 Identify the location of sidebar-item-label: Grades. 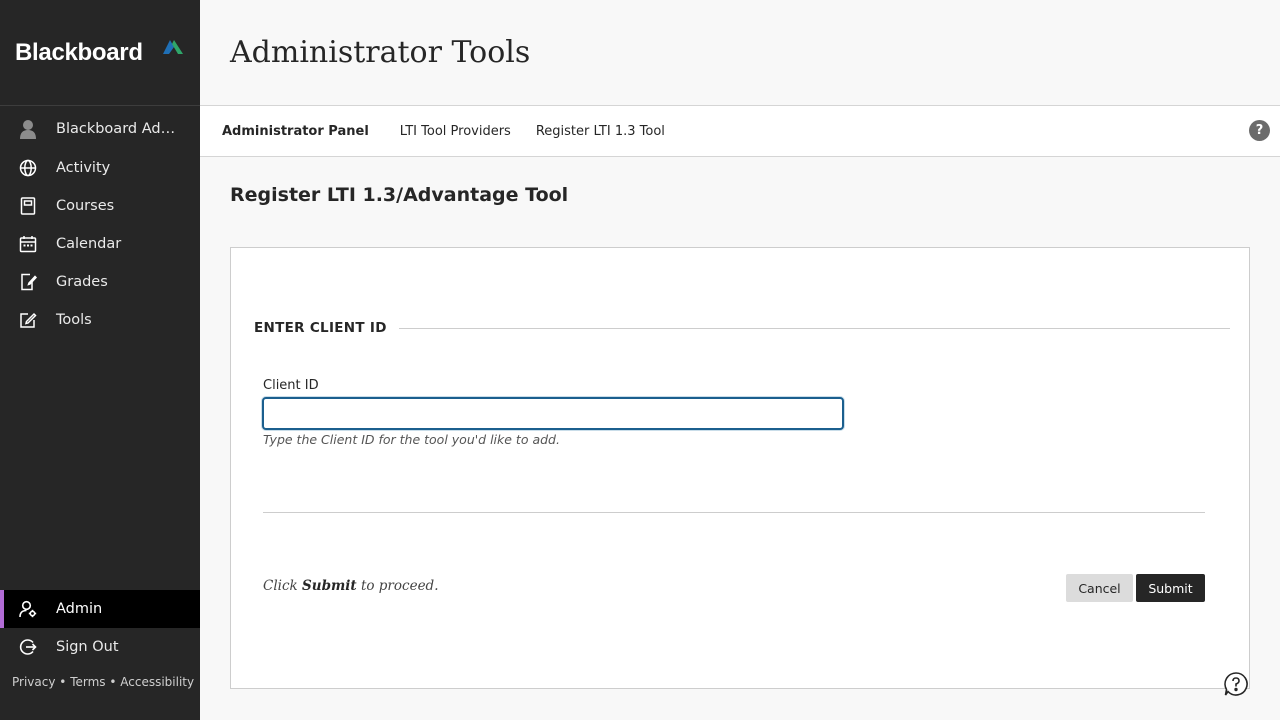
(82, 282).